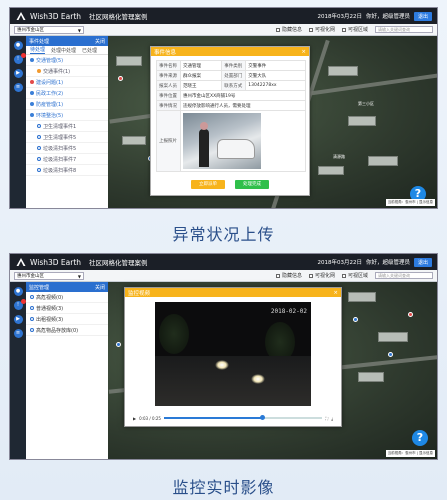 The height and width of the screenshot is (500, 447). What do you see at coordinates (339, 263) in the screenshot?
I see `date-display: 2018年03月22日` at bounding box center [339, 263].